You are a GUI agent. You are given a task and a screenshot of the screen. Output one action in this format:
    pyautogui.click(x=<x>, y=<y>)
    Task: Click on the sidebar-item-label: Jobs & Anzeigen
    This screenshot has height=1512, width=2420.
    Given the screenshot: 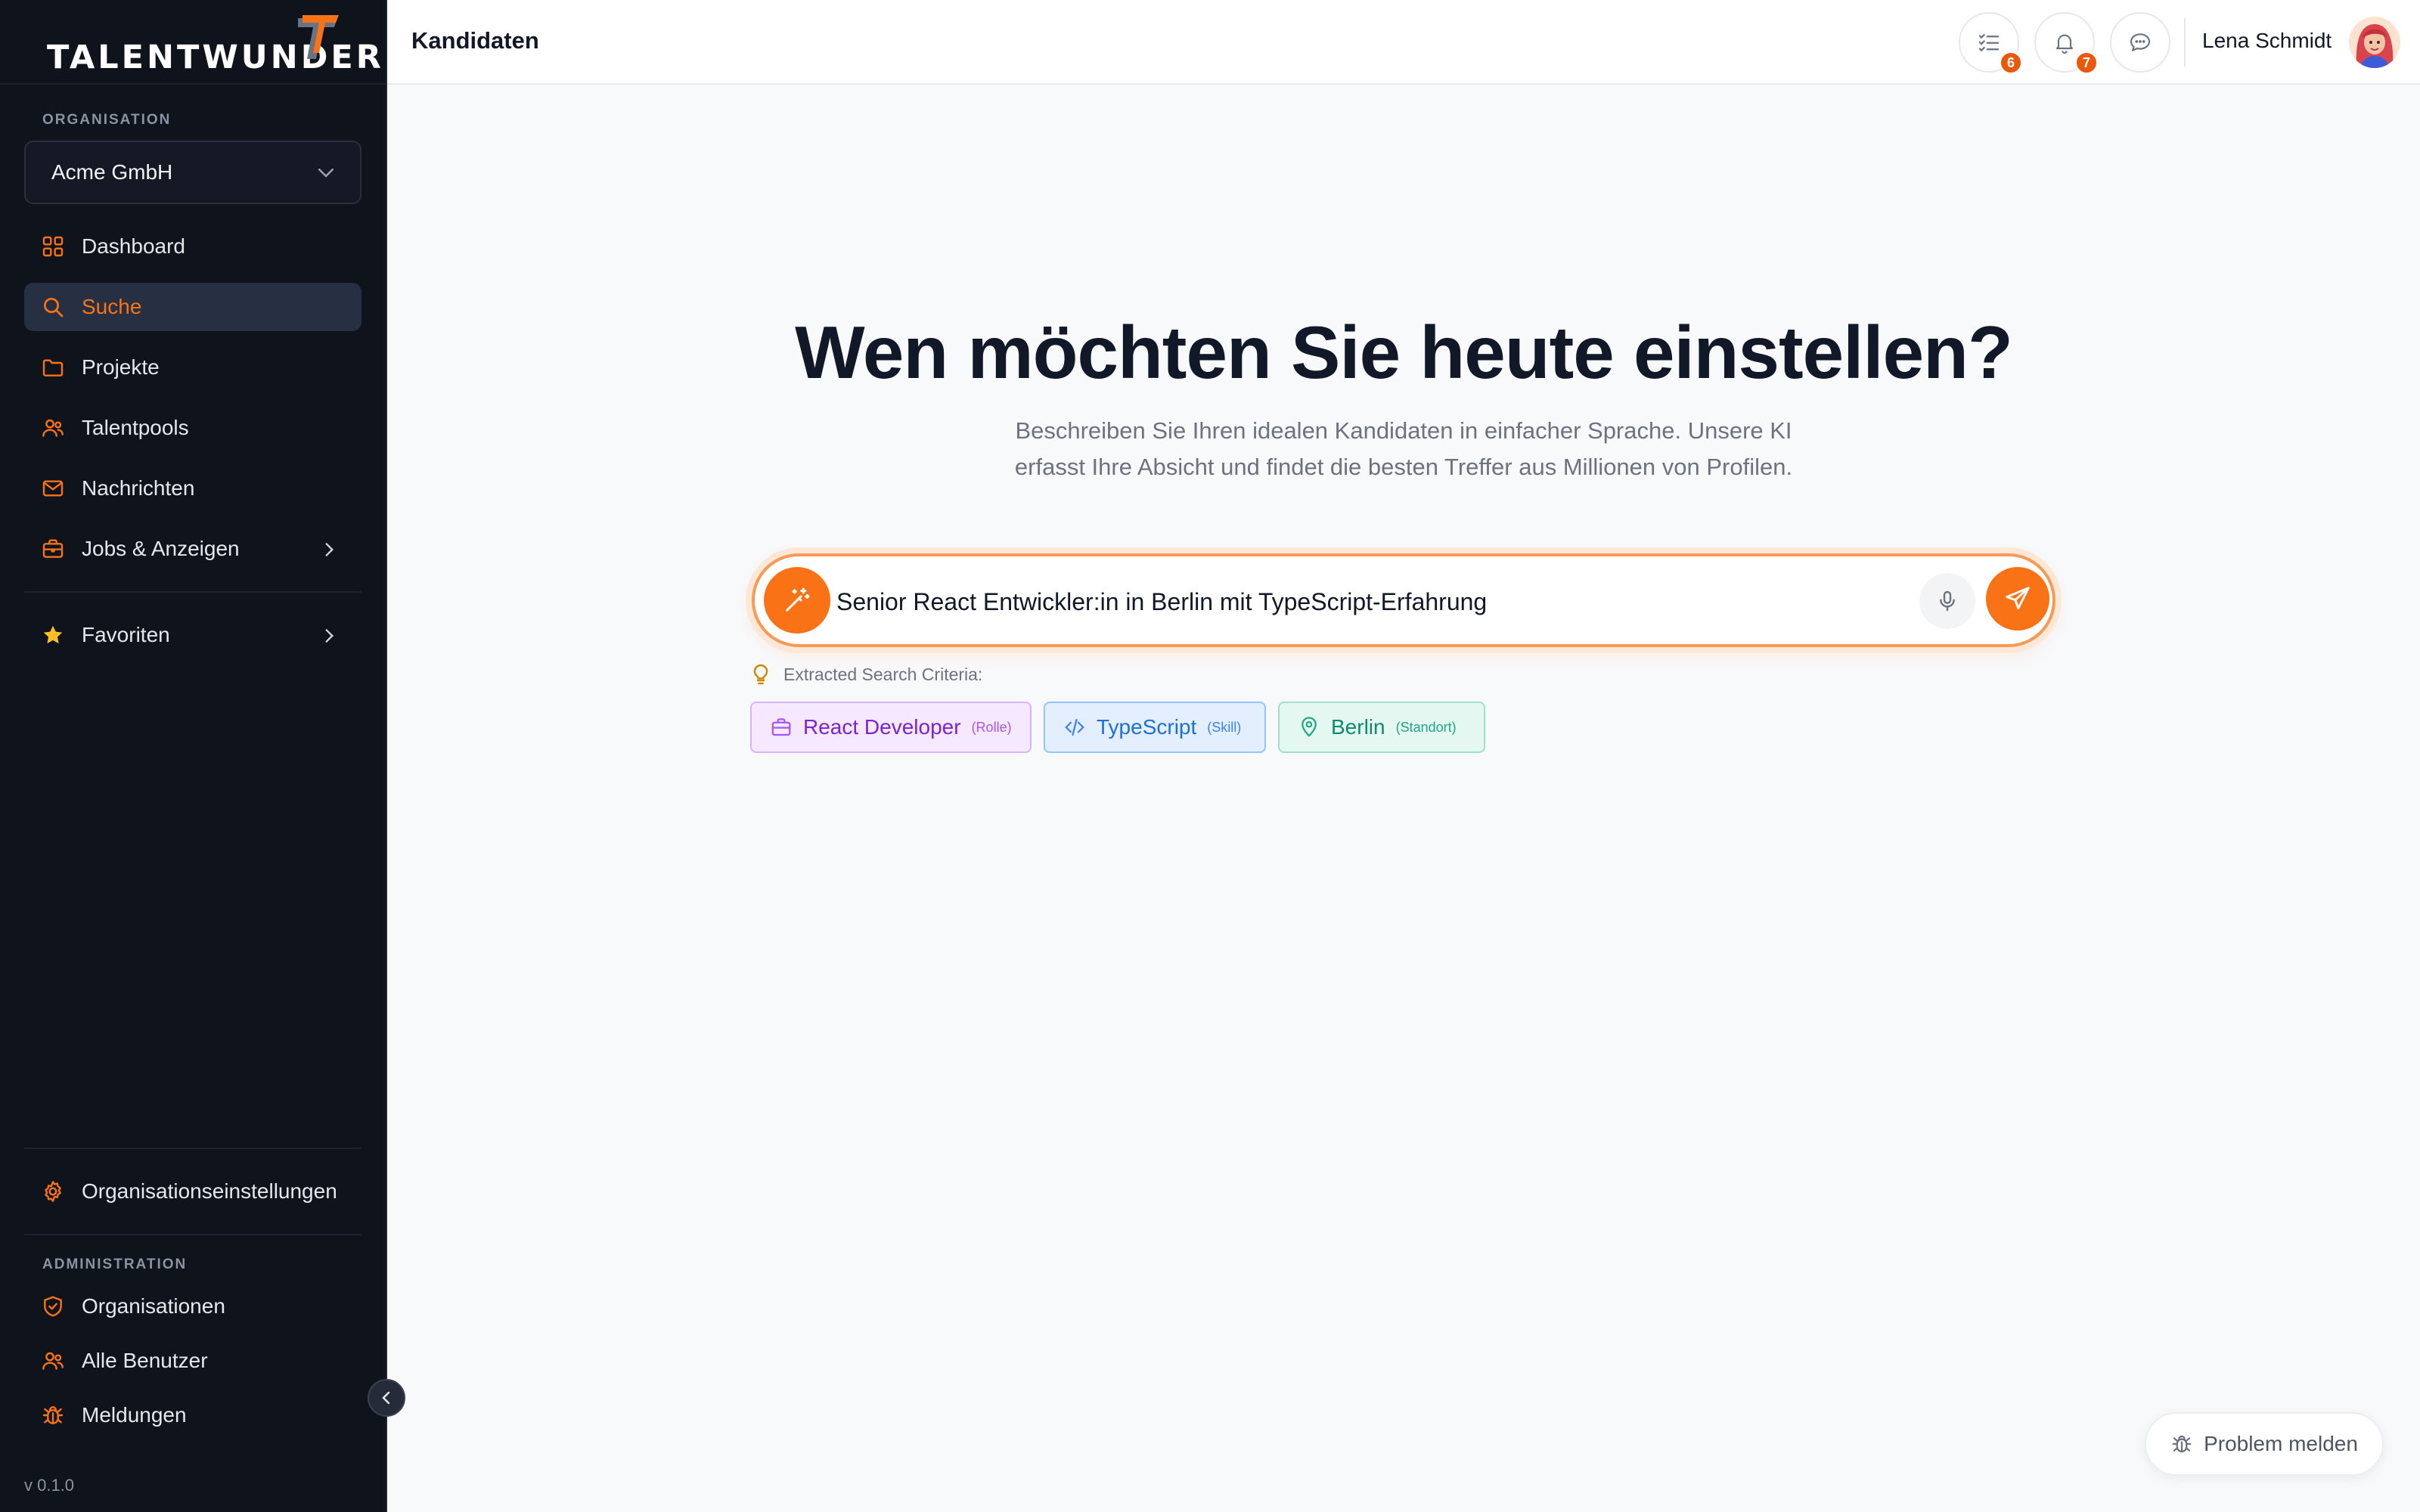 What is the action you would take?
    pyautogui.click(x=161, y=548)
    